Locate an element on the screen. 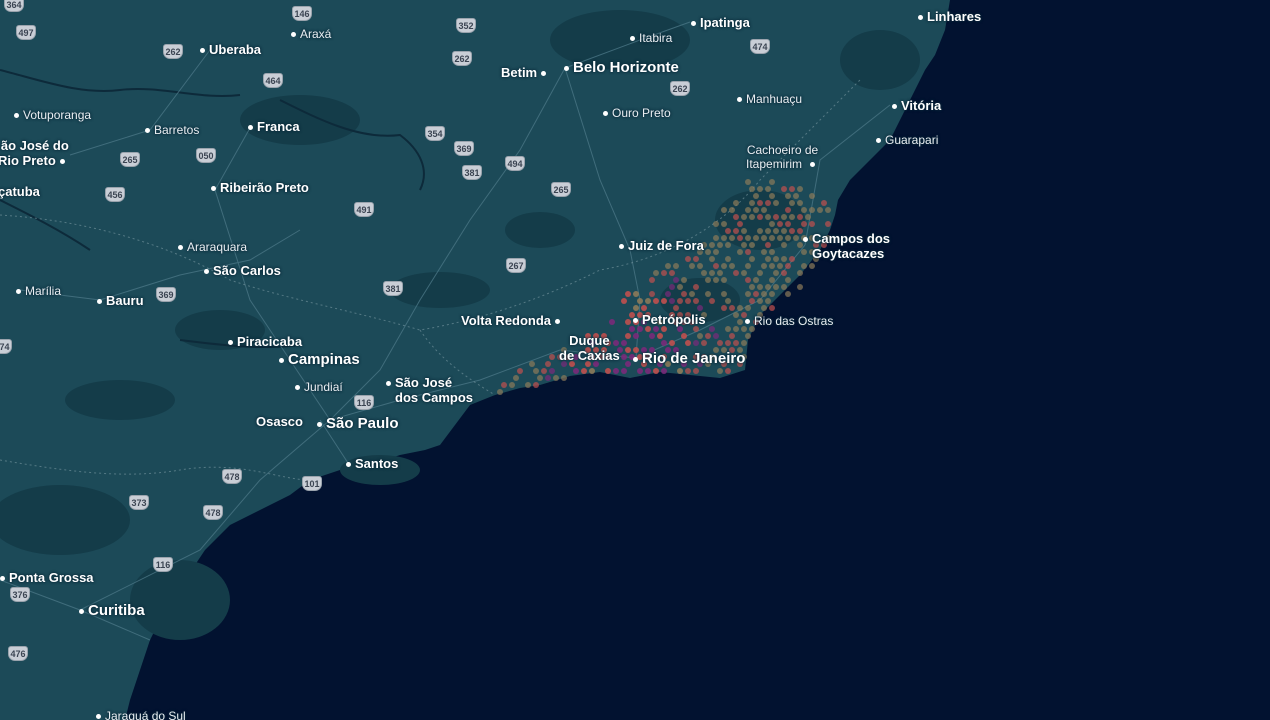 Image resolution: width=1270 pixels, height=720 pixels. city-label-cachoeiro-de-itapemirim: Cachoeiro de Itapemirim is located at coordinates (782, 157).